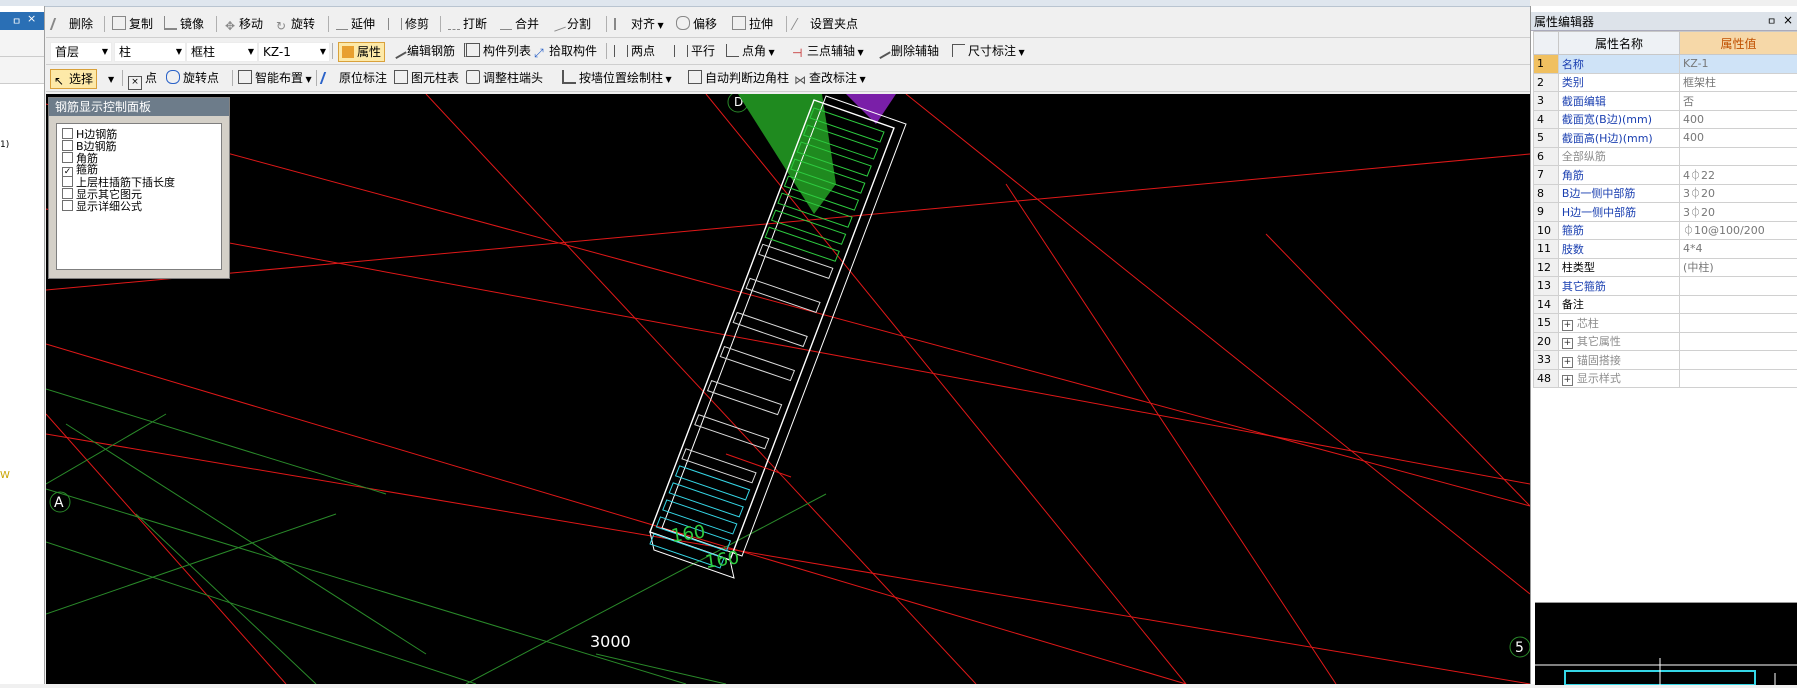 This screenshot has width=1797, height=688. Describe the element at coordinates (571, 24) in the screenshot. I see `split-button: 分割` at that location.